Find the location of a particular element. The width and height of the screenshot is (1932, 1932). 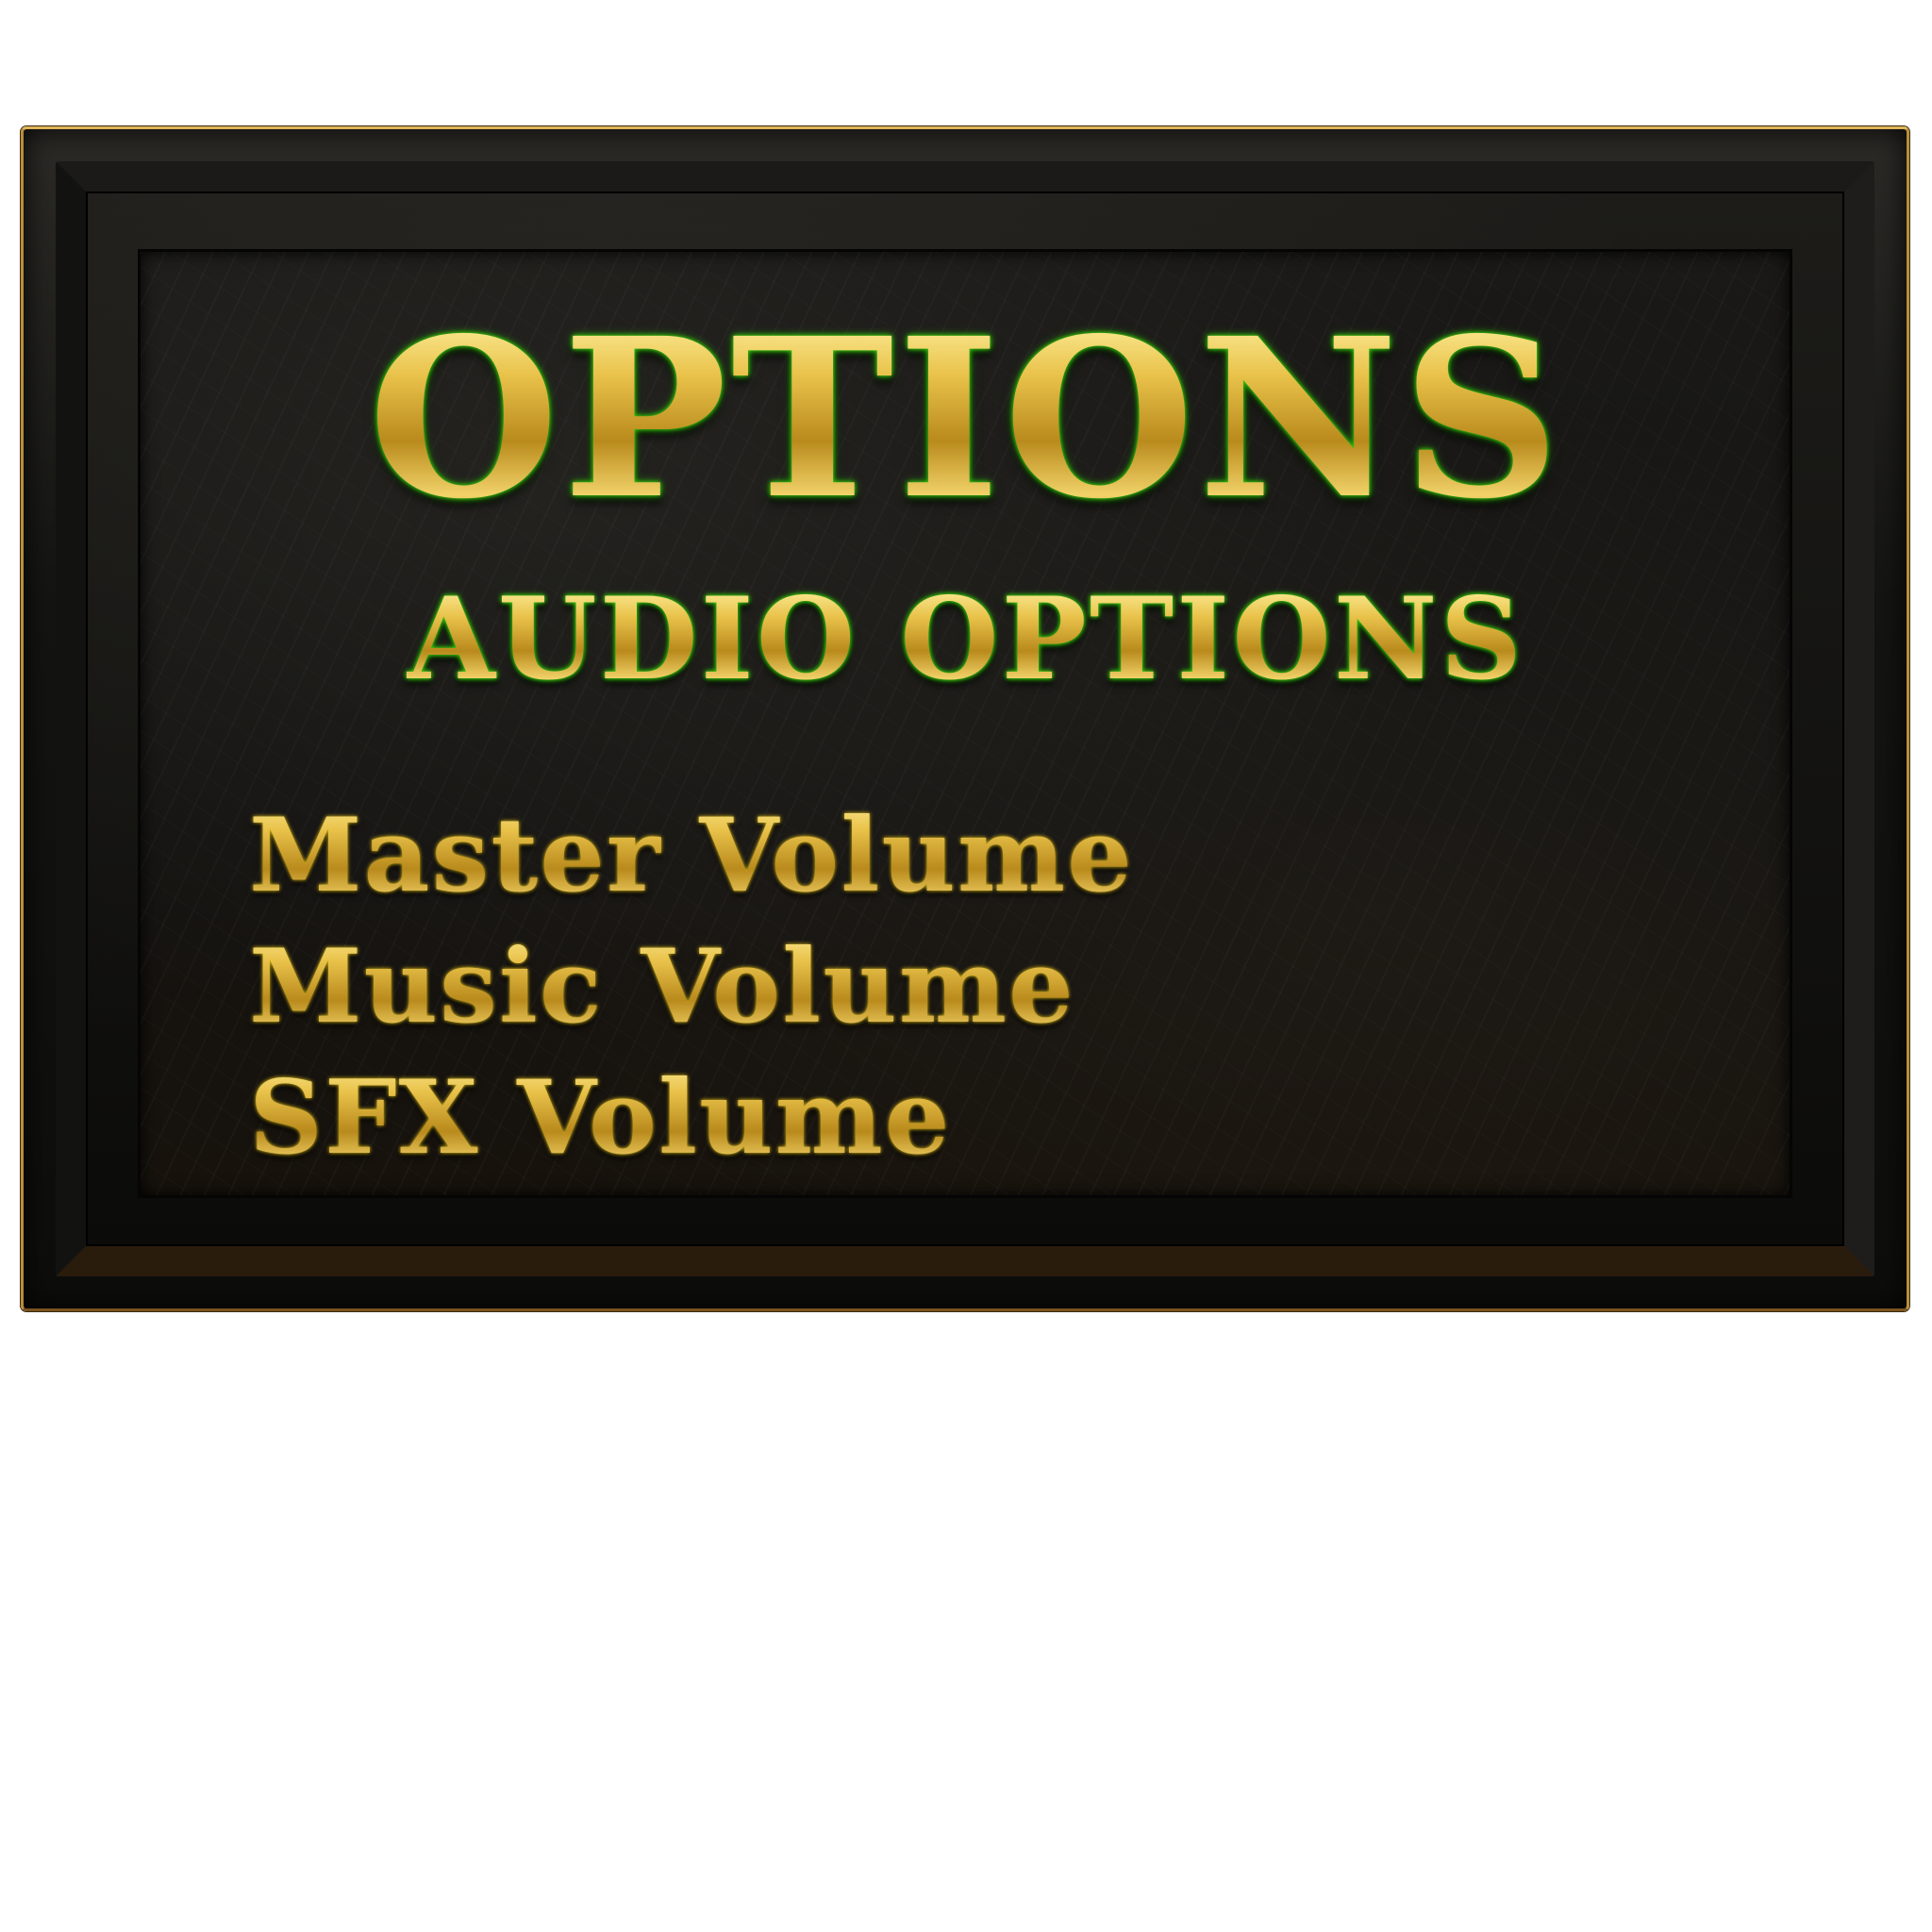

options-title: OPTIONS is located at coordinates (966, 418).